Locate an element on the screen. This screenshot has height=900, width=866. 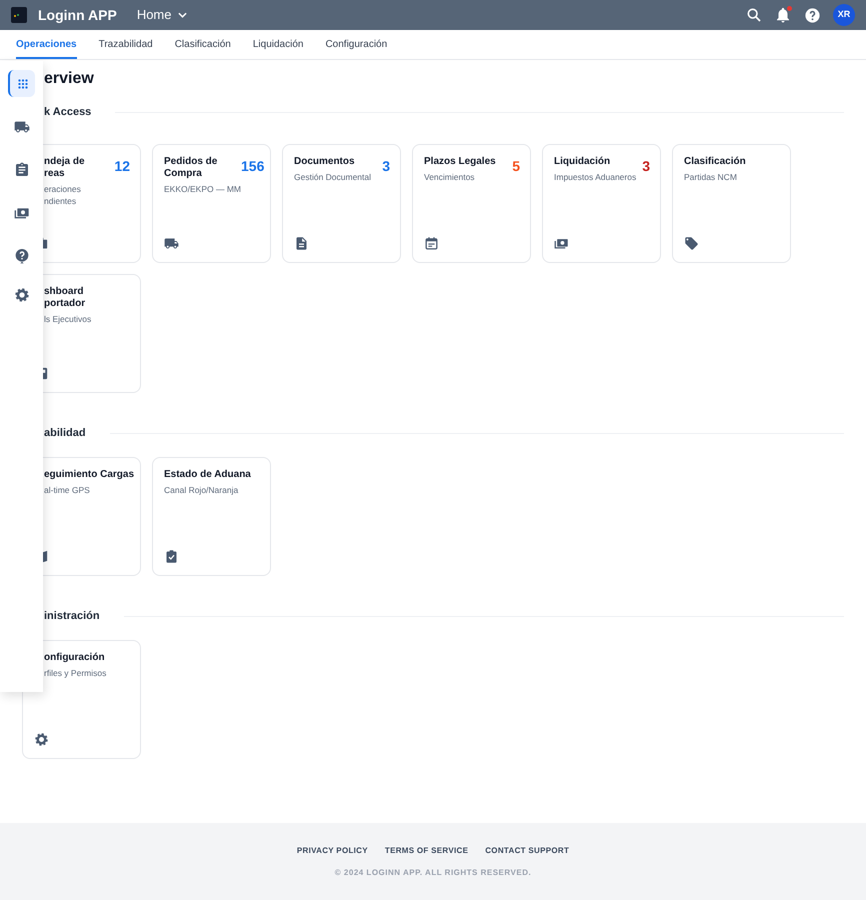
app-logo is located at coordinates (19, 15).